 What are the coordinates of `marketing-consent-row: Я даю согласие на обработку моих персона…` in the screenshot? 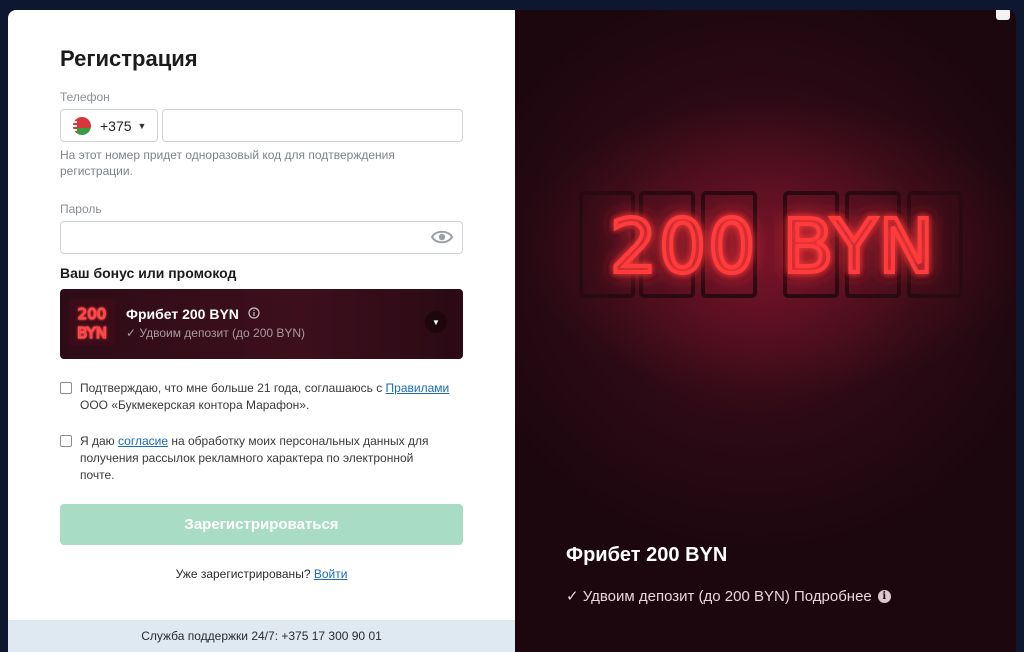 It's located at (255, 458).